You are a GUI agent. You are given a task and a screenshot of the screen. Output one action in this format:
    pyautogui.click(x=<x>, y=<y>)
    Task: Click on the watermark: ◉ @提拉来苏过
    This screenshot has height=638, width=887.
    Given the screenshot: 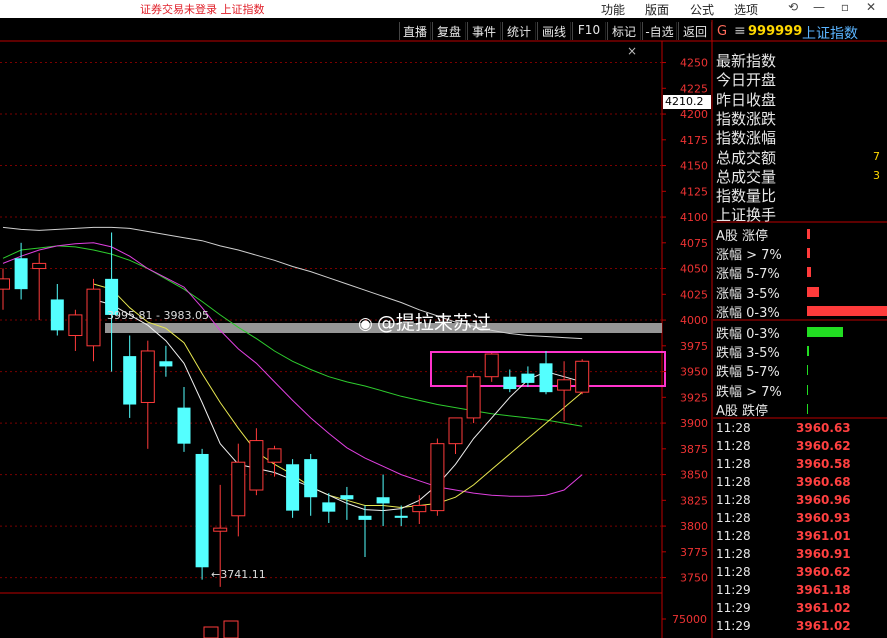 What is the action you would take?
    pyautogui.click(x=424, y=321)
    